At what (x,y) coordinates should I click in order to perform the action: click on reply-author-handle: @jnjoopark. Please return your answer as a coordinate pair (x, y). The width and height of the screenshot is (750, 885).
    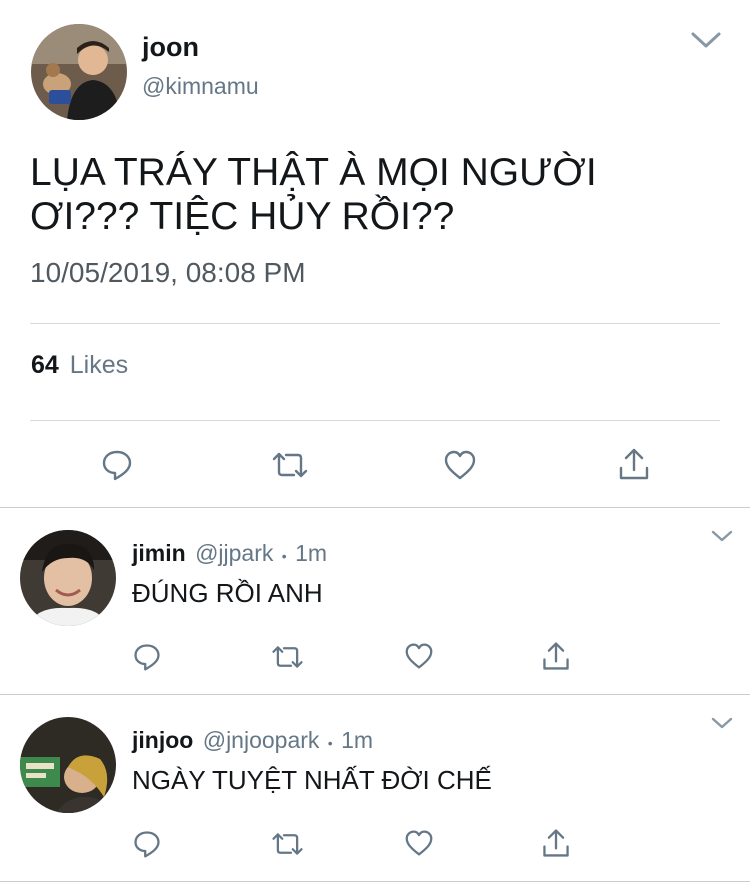
    Looking at the image, I should click on (261, 740).